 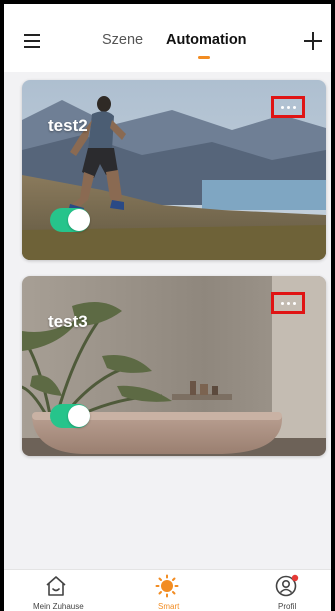 I want to click on nav-item-home: Mein Zuhause, so click(x=59, y=590).